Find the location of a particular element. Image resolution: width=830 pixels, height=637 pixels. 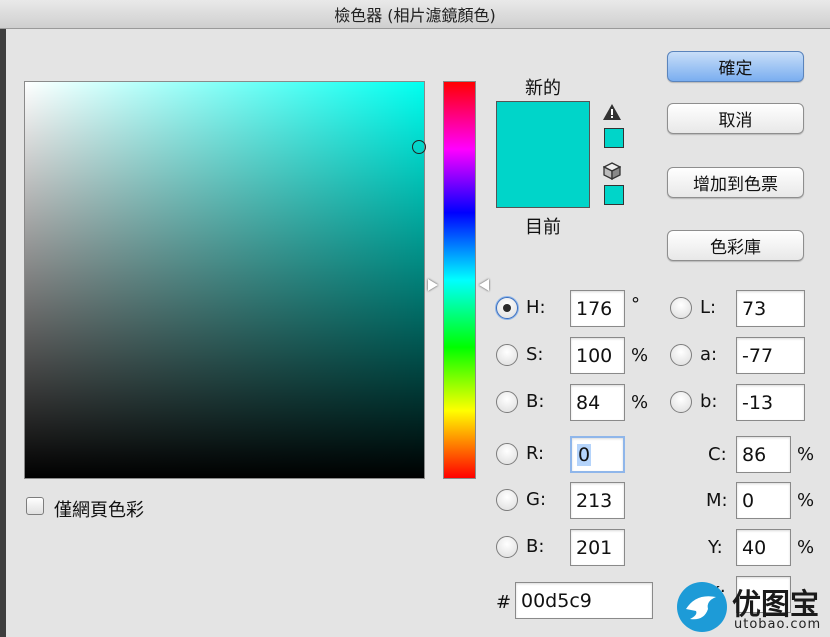

lab-b-field: -13 is located at coordinates (770, 402).